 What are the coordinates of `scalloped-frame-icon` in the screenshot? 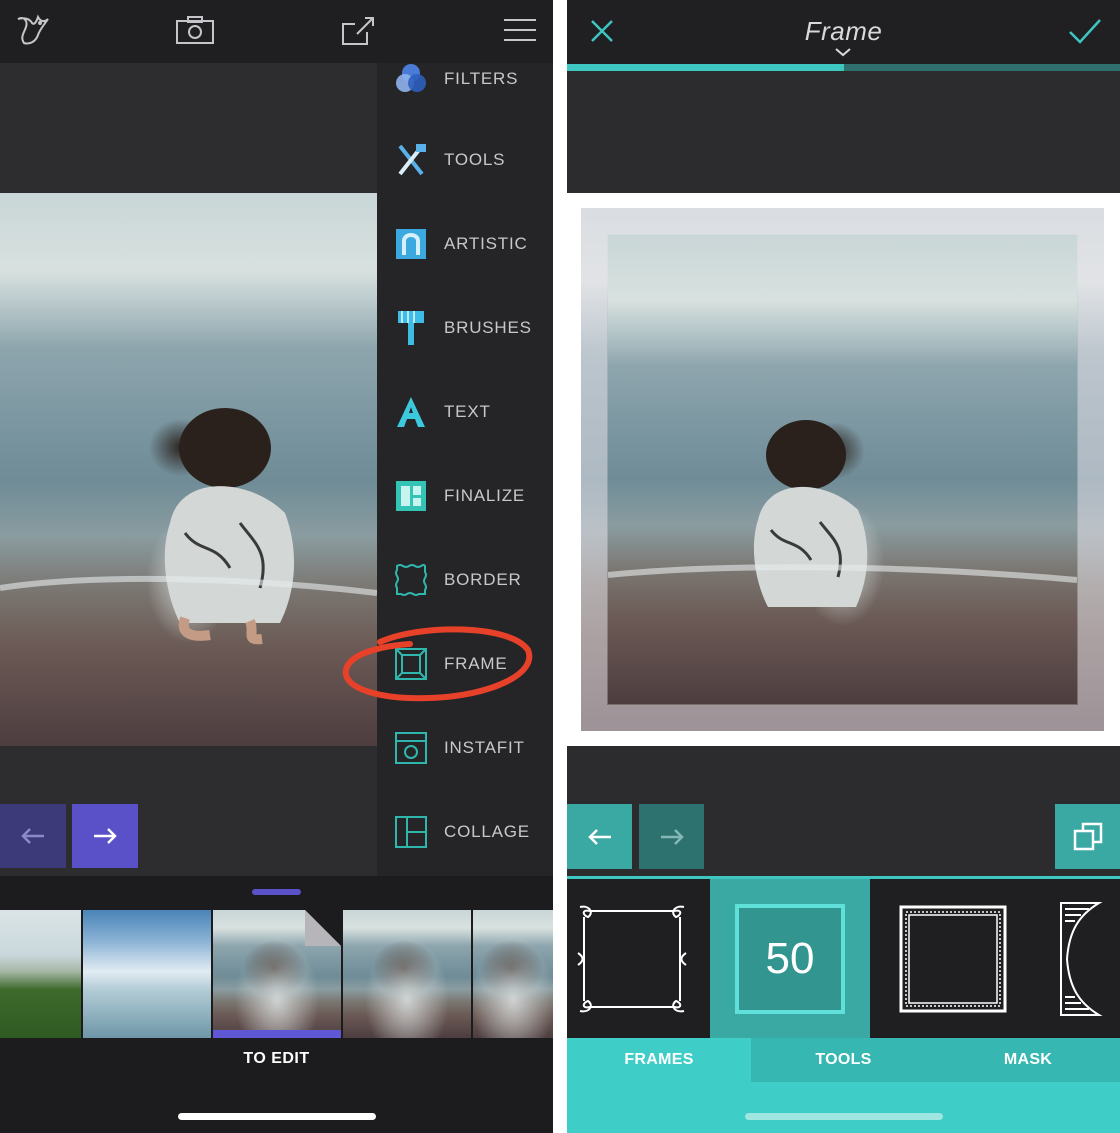 It's located at (1081, 958).